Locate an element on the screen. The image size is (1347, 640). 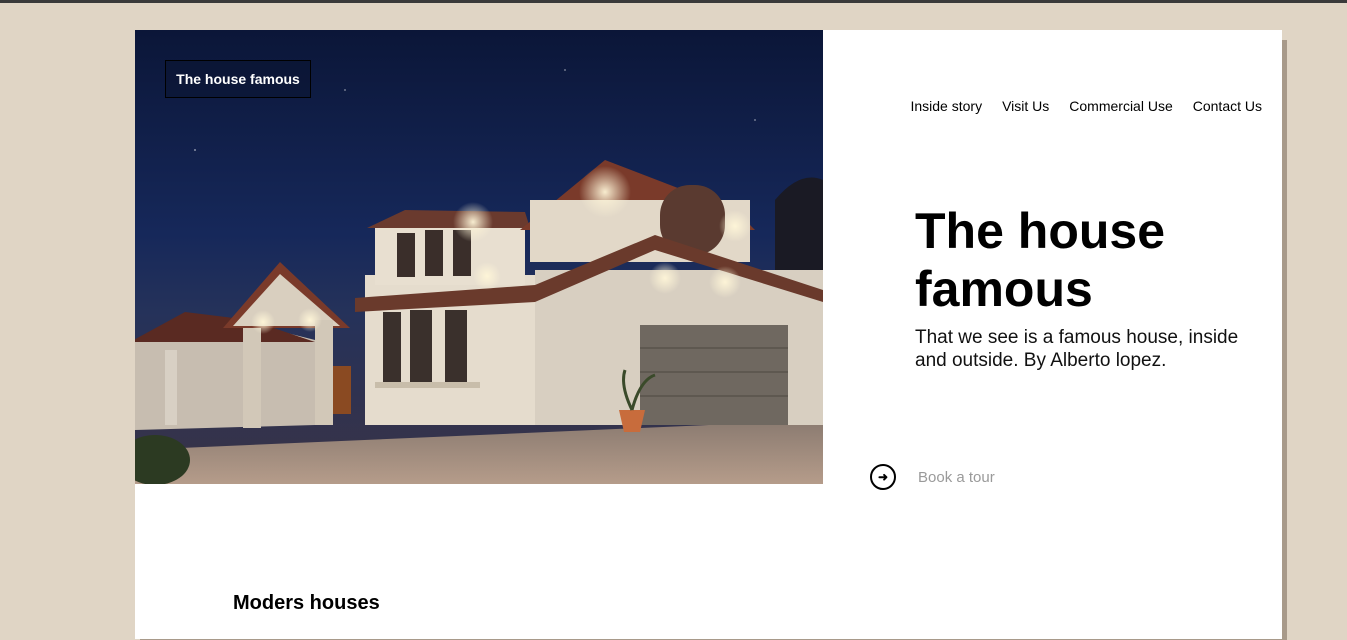
hero-title: The house famous is located at coordinates (1040, 260).